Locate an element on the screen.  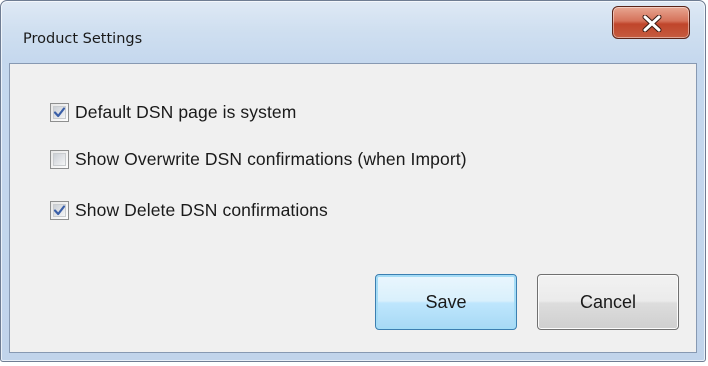
show-delete-dsn-checkbox is located at coordinates (59, 210).